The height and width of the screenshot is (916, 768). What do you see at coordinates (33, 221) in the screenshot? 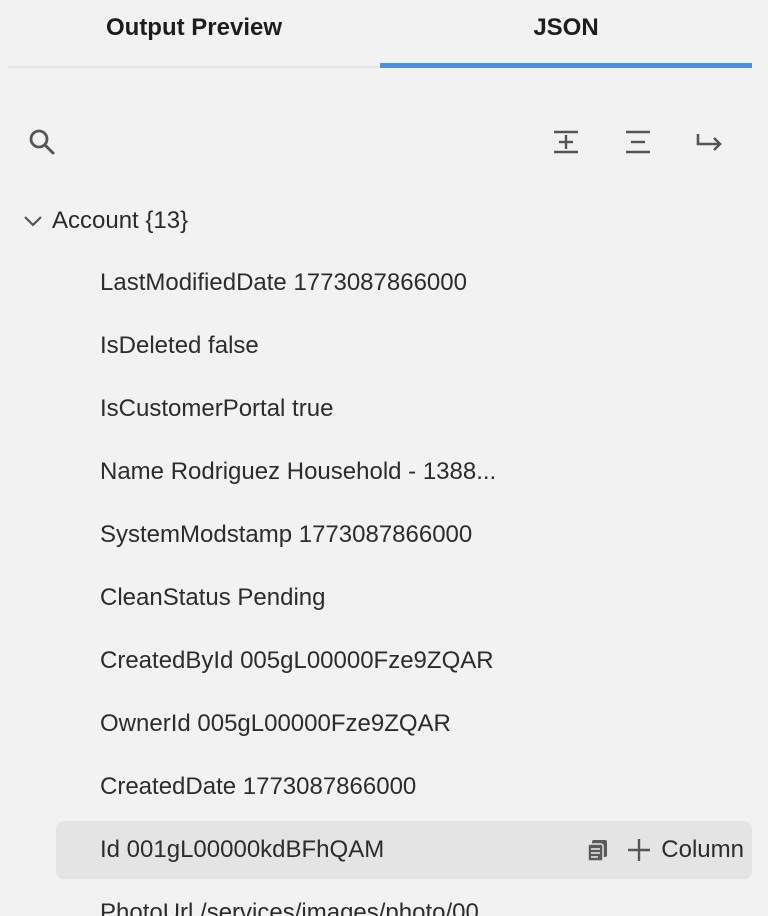
I see `chevron-down-icon` at bounding box center [33, 221].